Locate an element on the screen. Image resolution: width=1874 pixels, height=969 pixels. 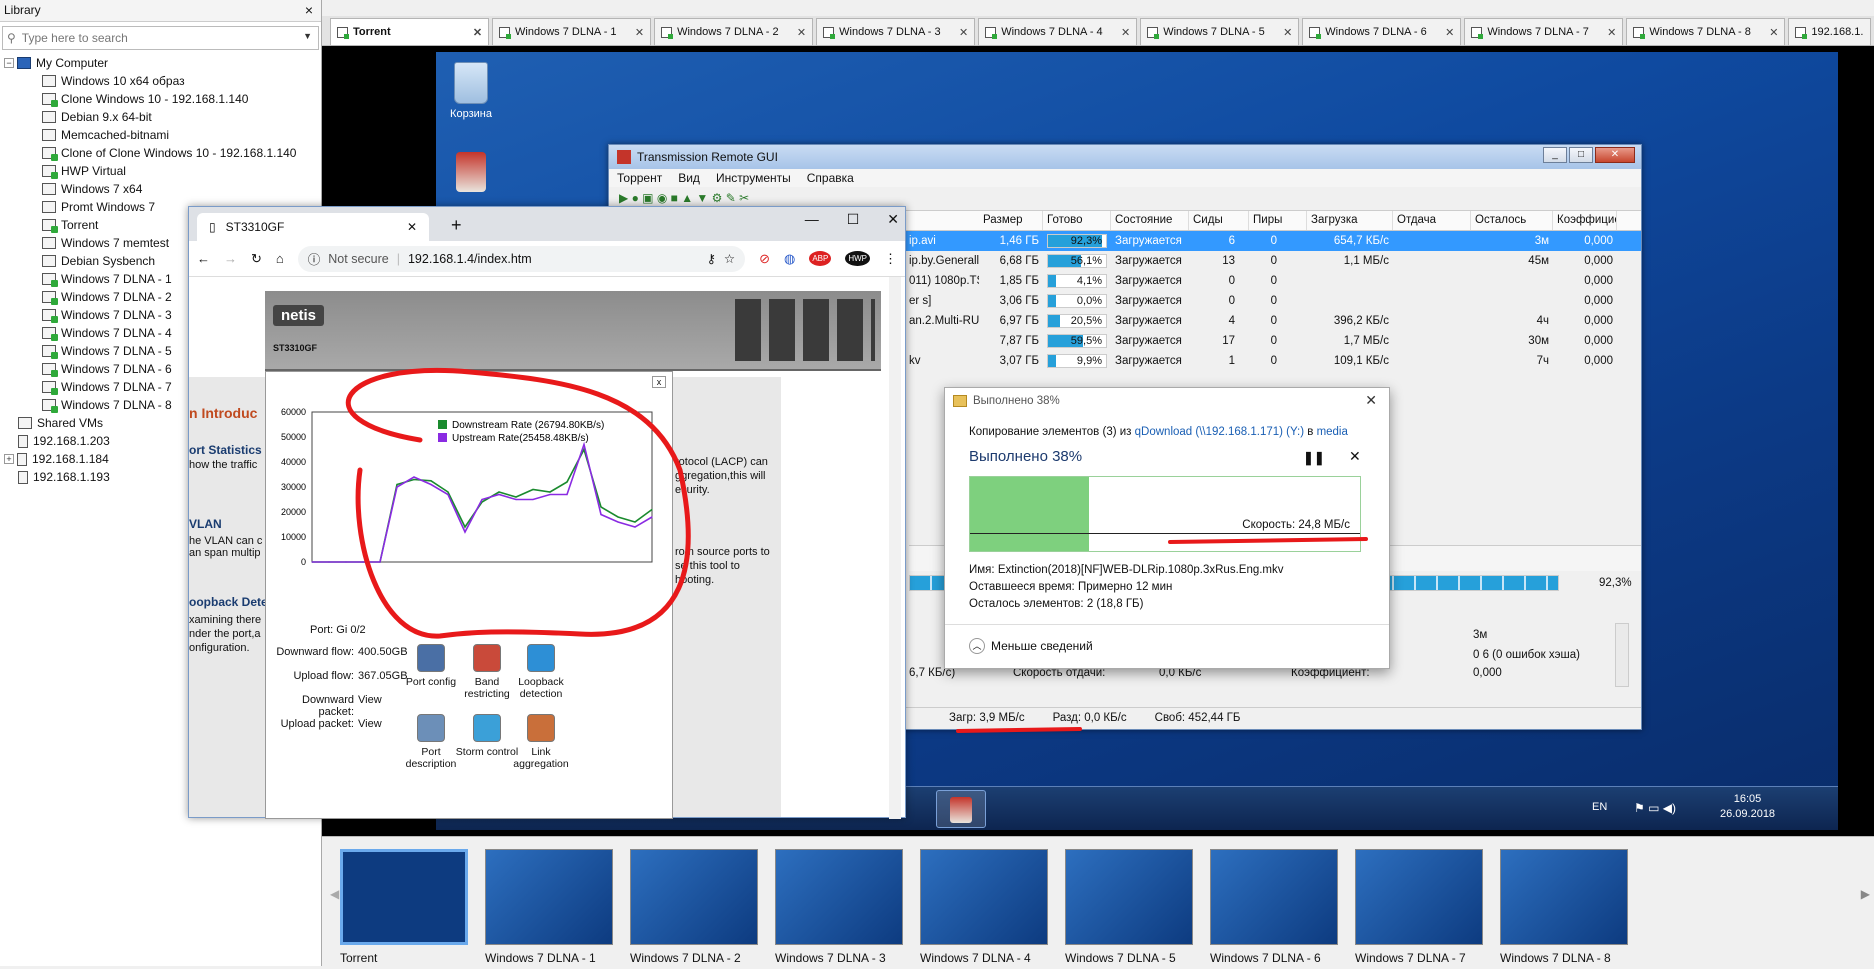
vm-thumbnail: Windows 7 DLNA - 4 is located at coordinates (987, 909).